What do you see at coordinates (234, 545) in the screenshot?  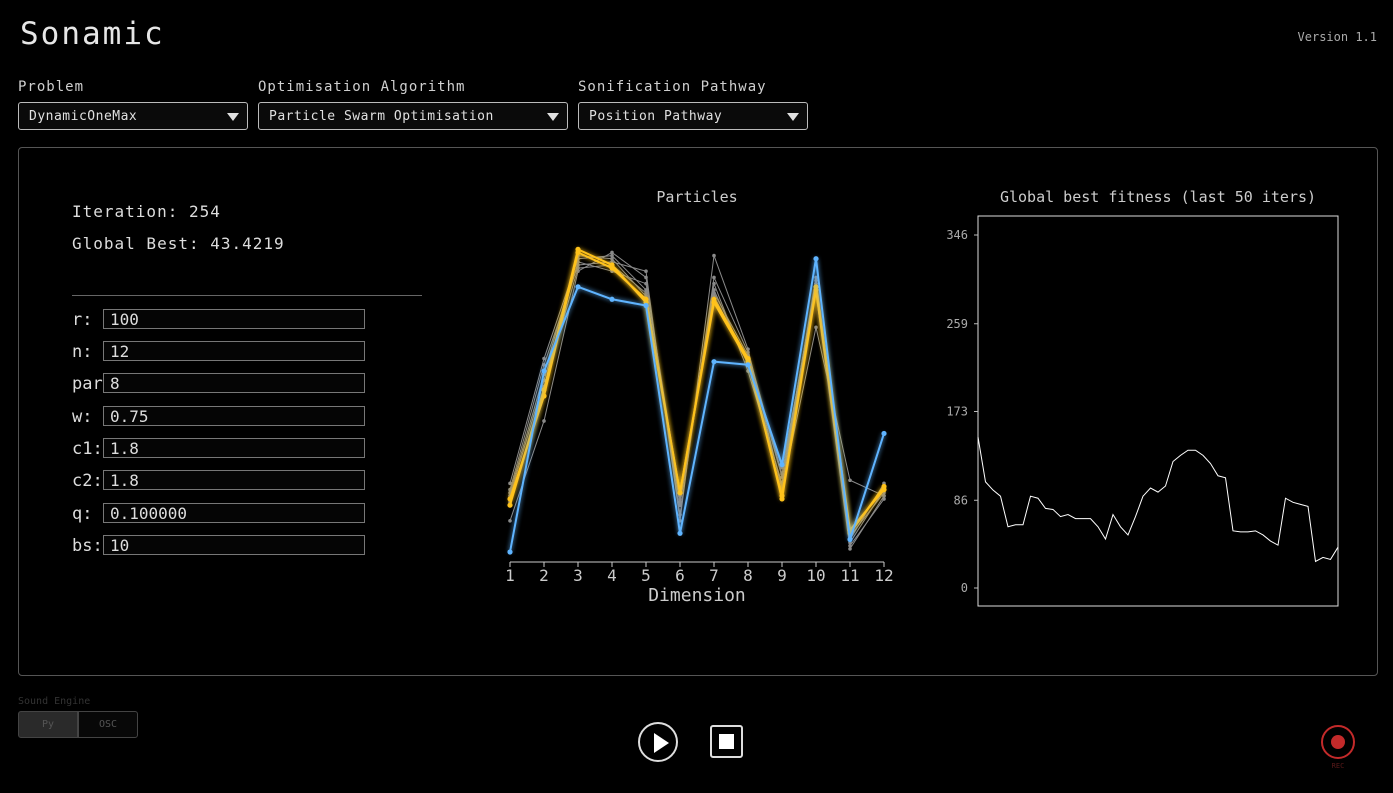 I see `param-bs-input` at bounding box center [234, 545].